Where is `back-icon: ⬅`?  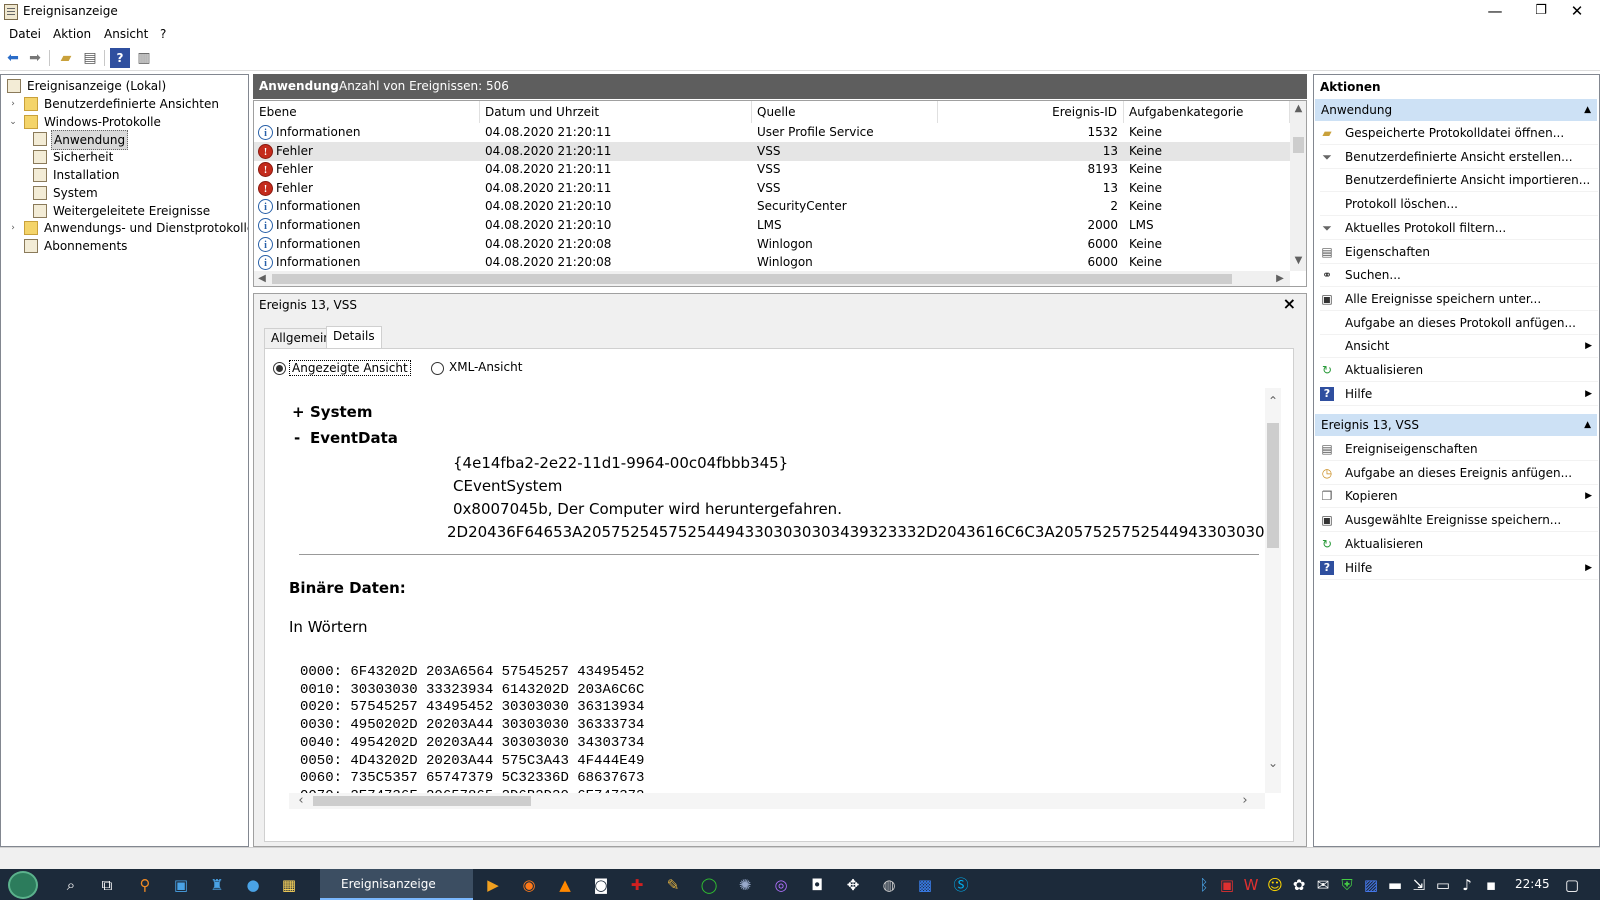 back-icon: ⬅ is located at coordinates (13, 58).